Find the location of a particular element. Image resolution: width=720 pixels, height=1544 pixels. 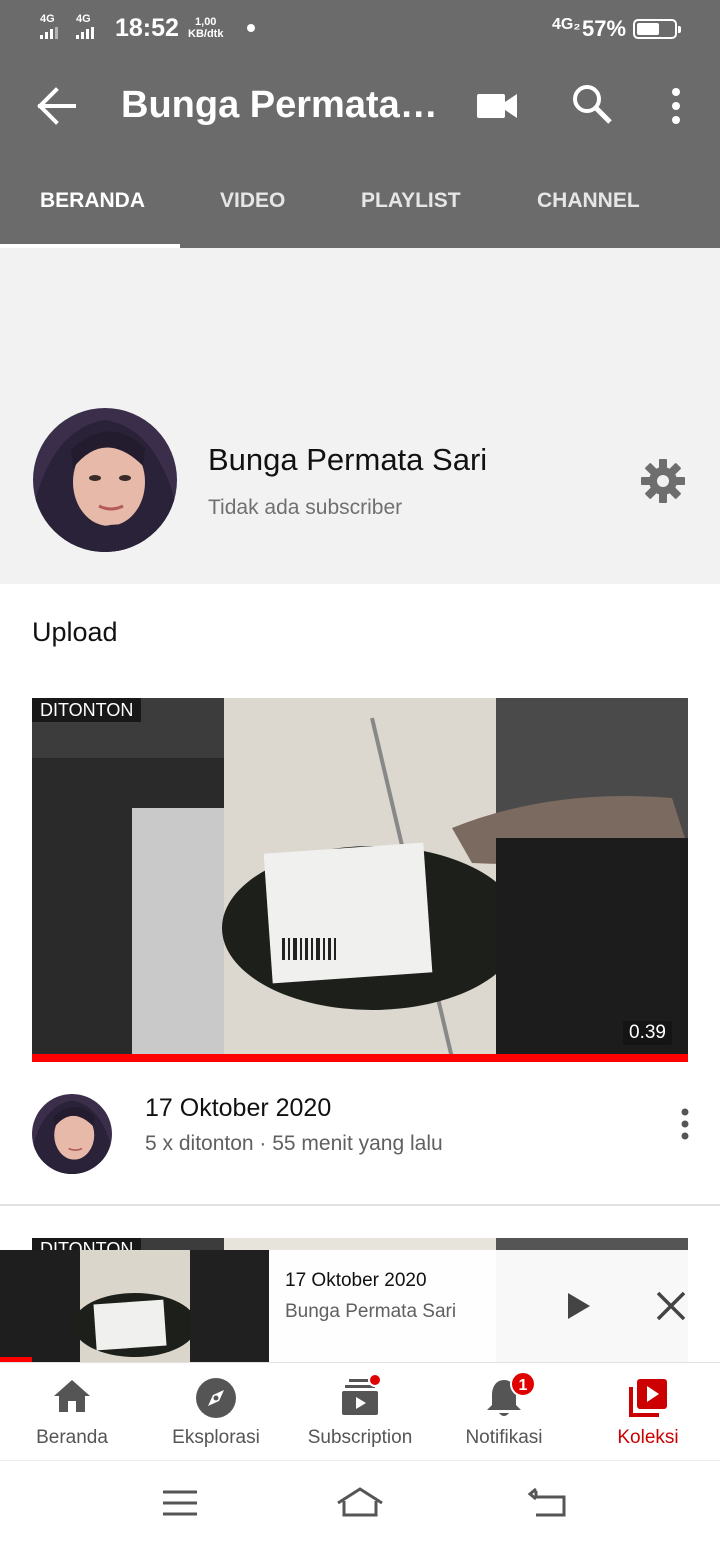

home-button-icon is located at coordinates (360, 1503).